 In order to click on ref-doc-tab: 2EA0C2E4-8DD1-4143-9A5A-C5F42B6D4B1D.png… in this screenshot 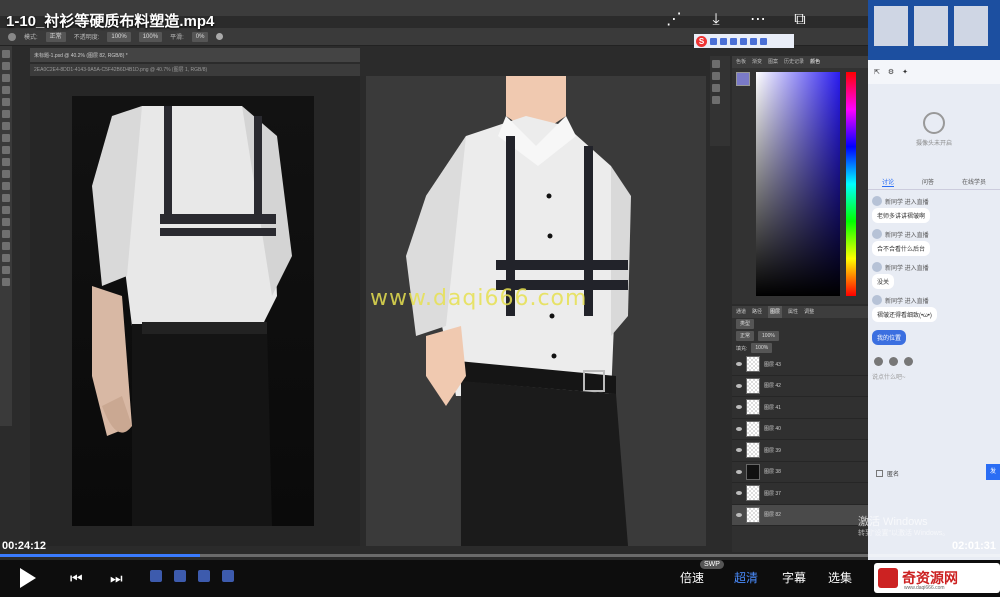, I will do `click(195, 70)`.